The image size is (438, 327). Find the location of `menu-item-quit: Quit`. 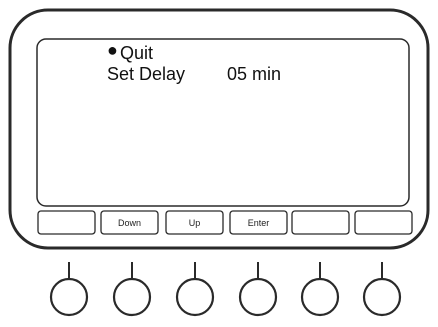

menu-item-quit: Quit is located at coordinates (136, 53).